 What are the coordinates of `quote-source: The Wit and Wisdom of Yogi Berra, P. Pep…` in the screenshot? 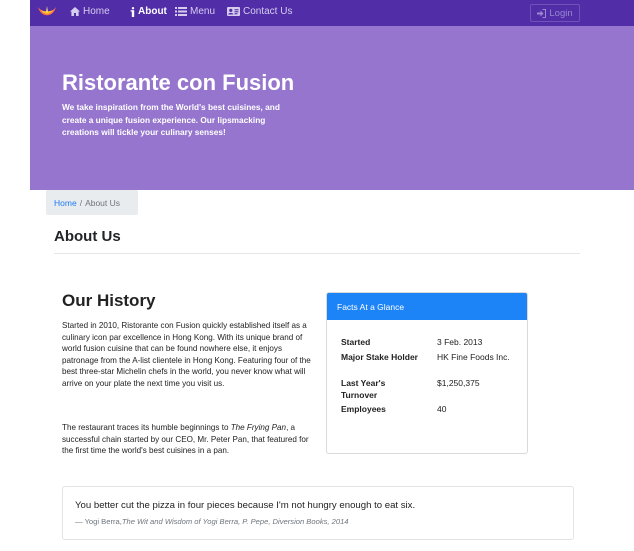 It's located at (235, 521).